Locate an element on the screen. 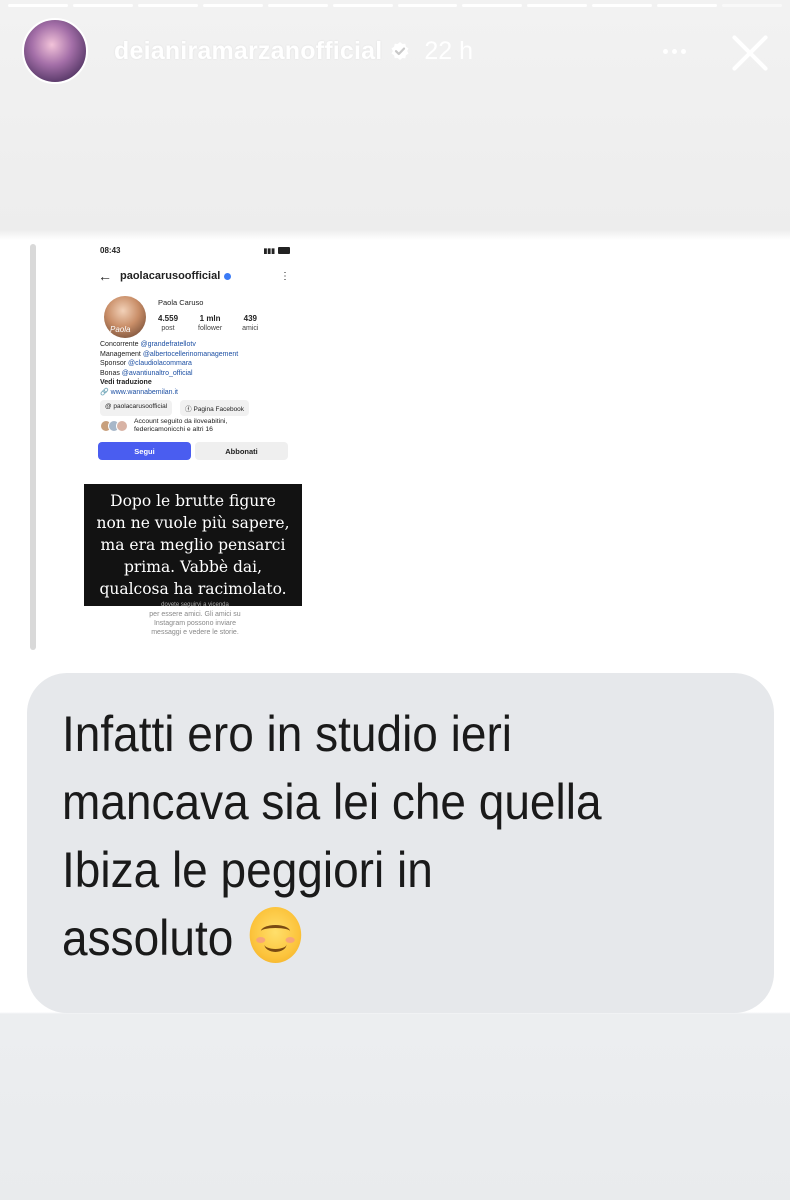 This screenshot has width=790, height=1200. phone-status-bar: 08:43 ▮▮▮ is located at coordinates (195, 250).